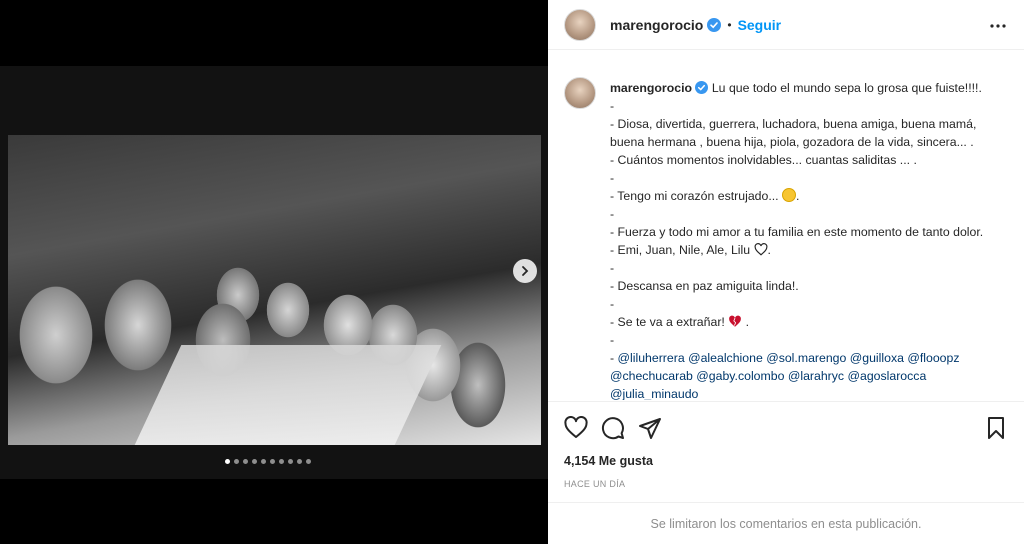 The image size is (1024, 544). Describe the element at coordinates (580, 93) in the screenshot. I see `caption-avatar` at that location.